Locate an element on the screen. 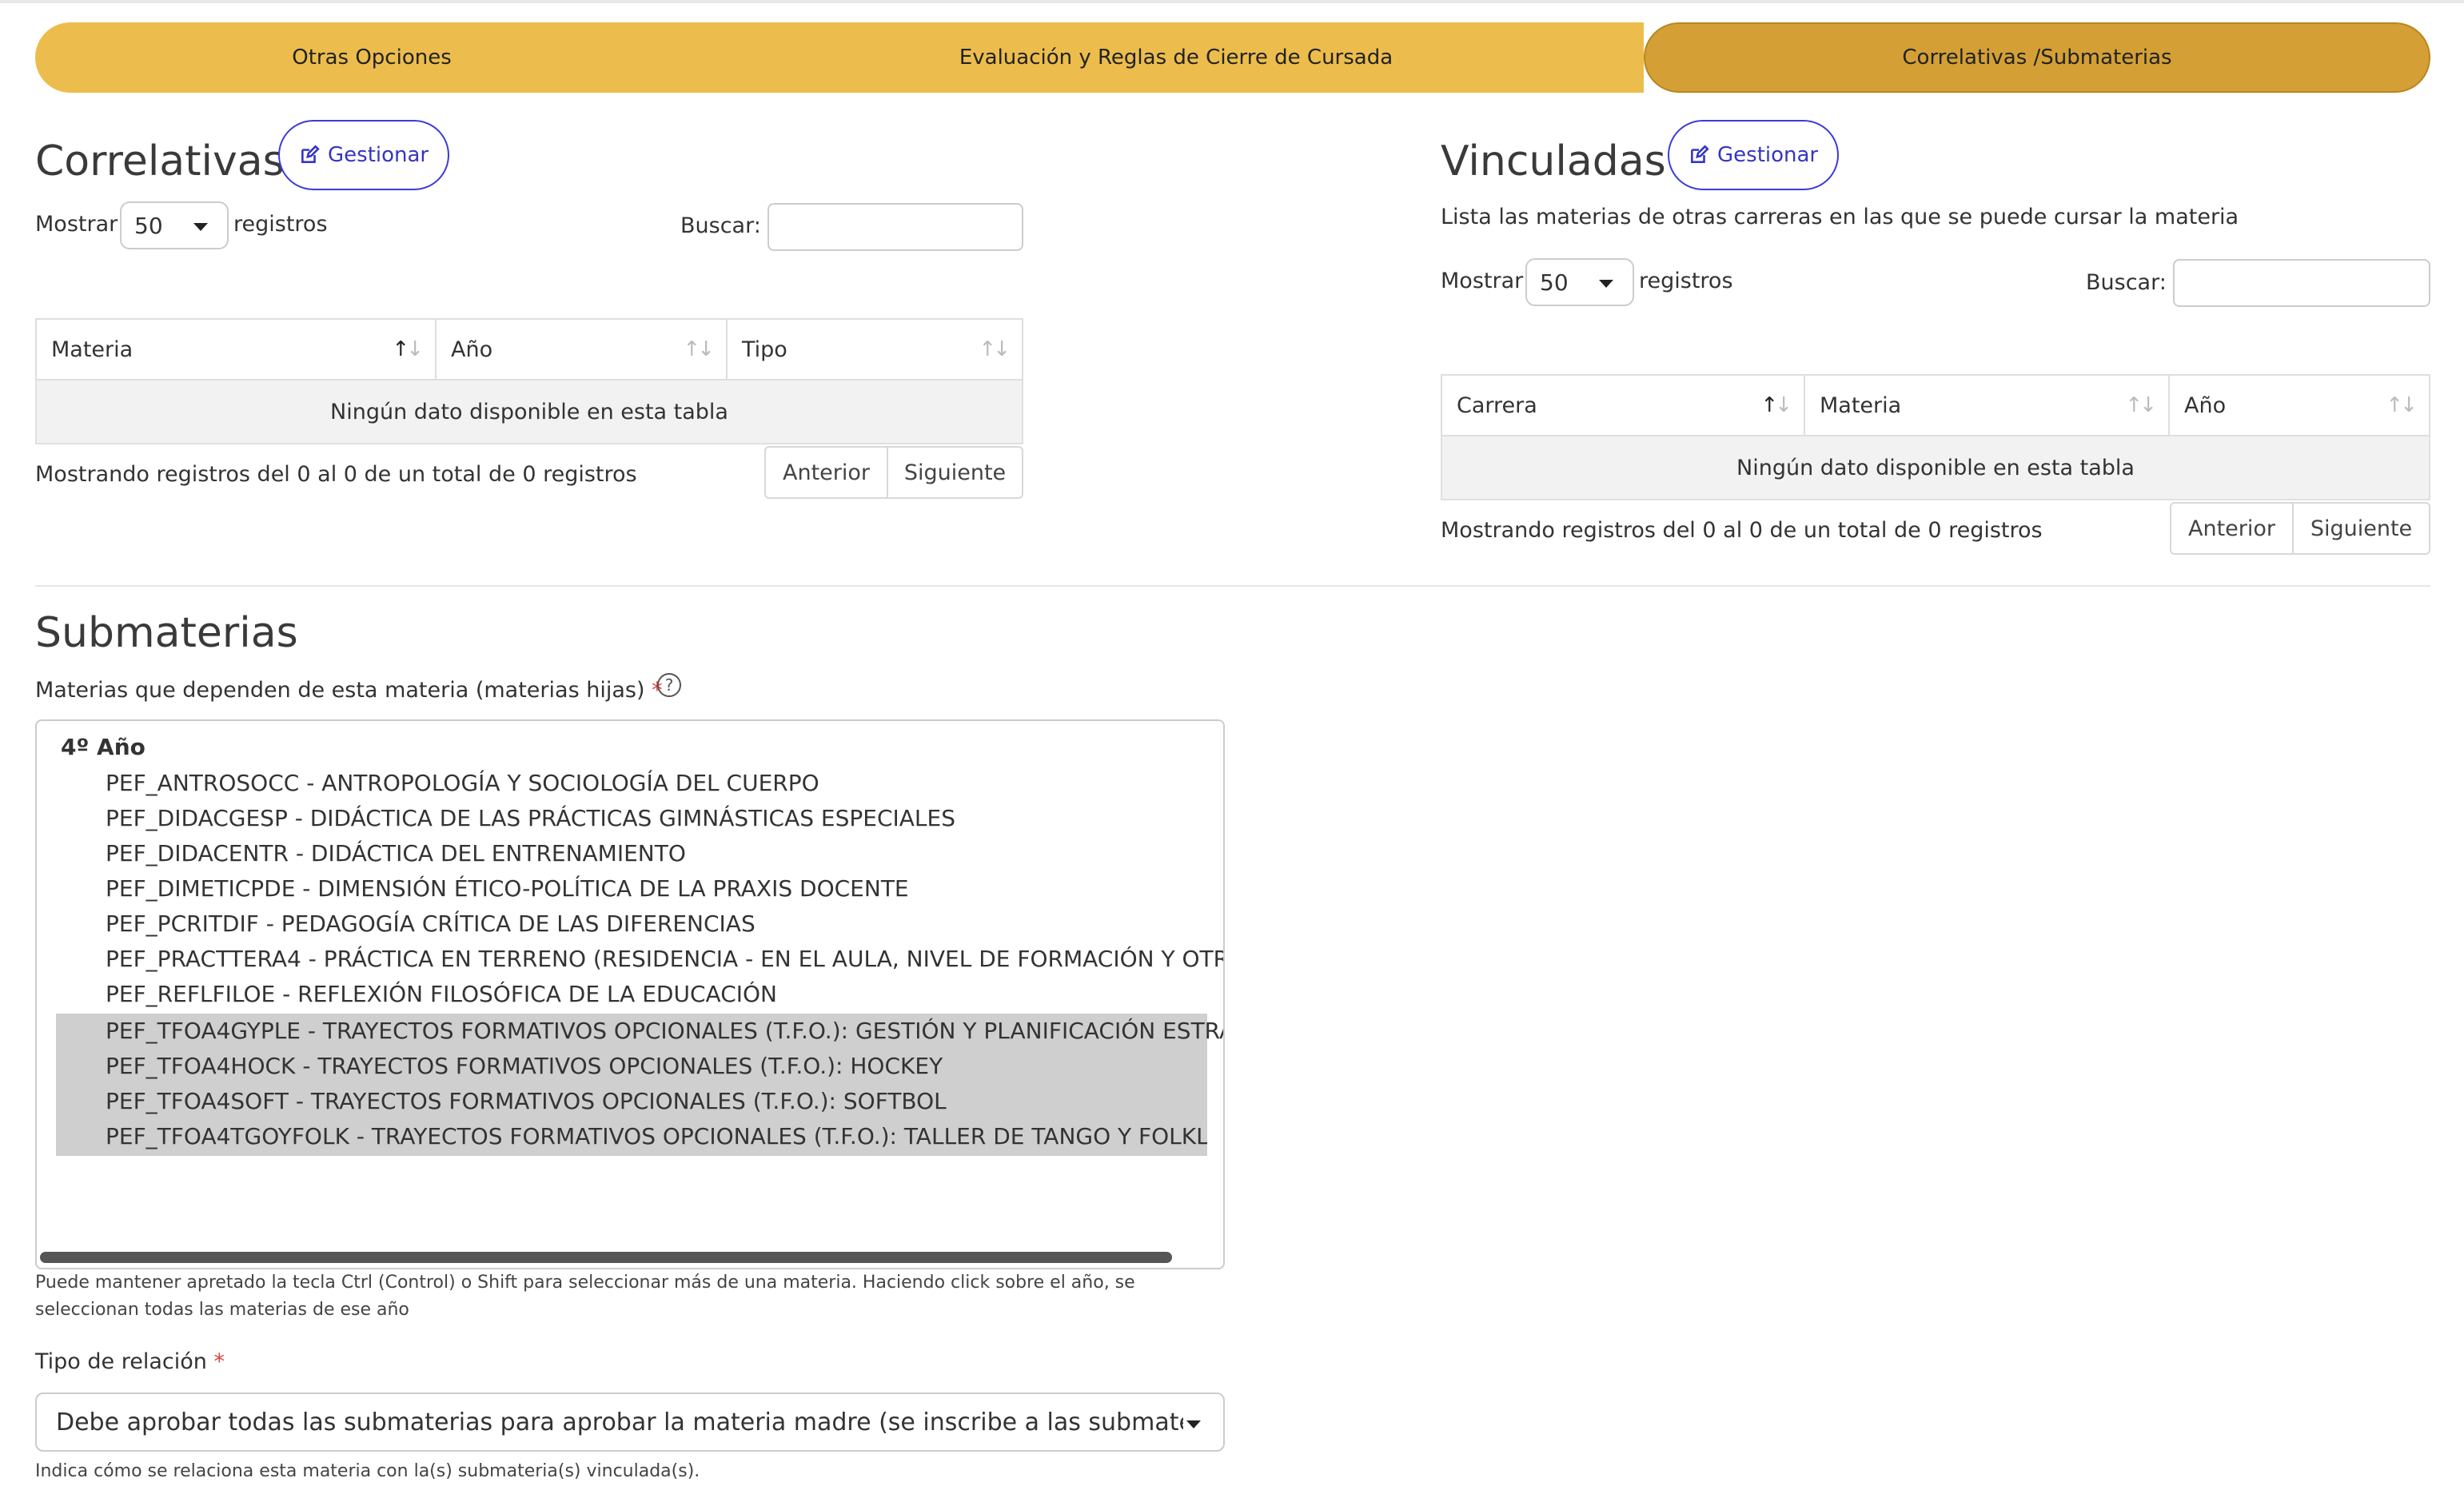  required-mark: * is located at coordinates (219, 1361).